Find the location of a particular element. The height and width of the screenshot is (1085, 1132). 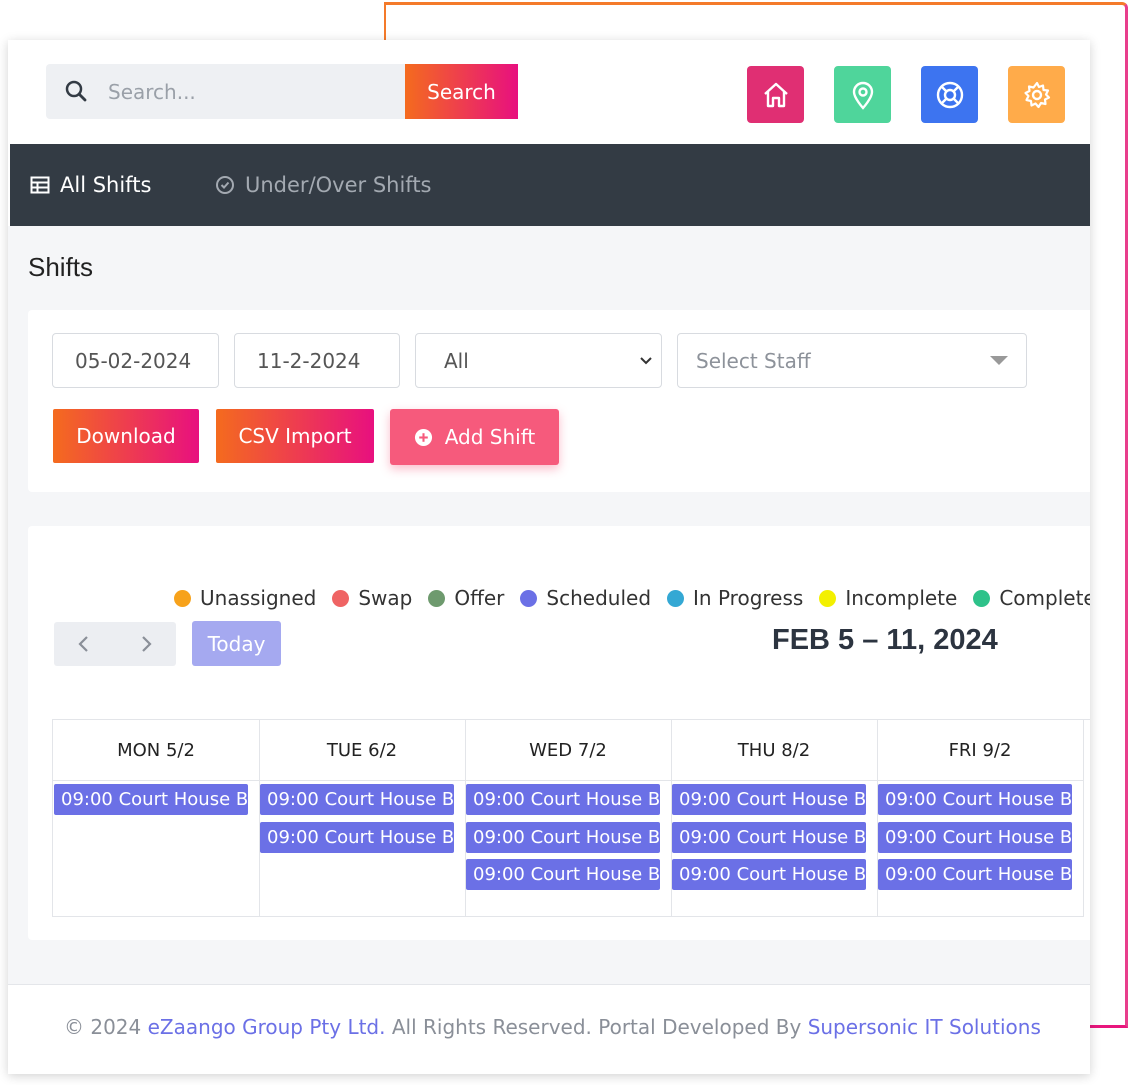

add-shift-label: Add Shift is located at coordinates (490, 437).